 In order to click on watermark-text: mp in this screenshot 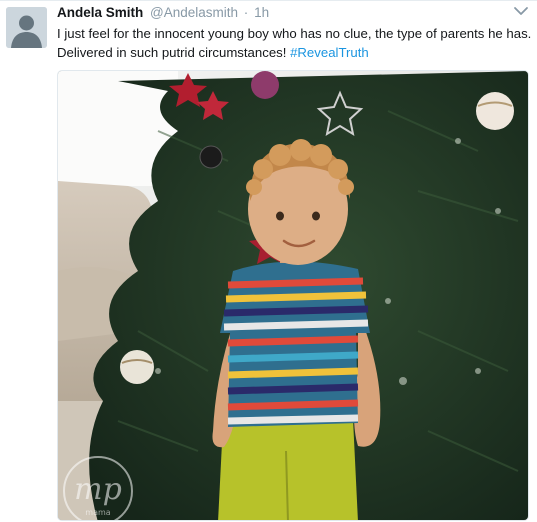, I will do `click(98, 489)`.